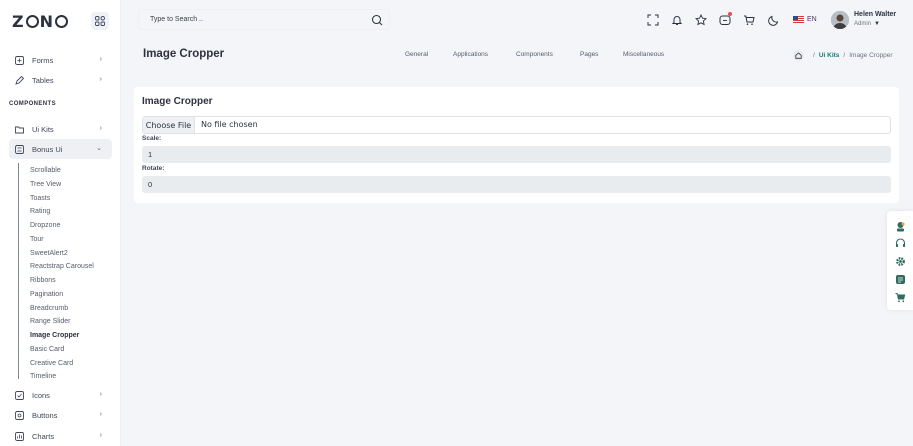 The width and height of the screenshot is (913, 446). What do you see at coordinates (177, 101) in the screenshot?
I see `card-title: Image Cropper` at bounding box center [177, 101].